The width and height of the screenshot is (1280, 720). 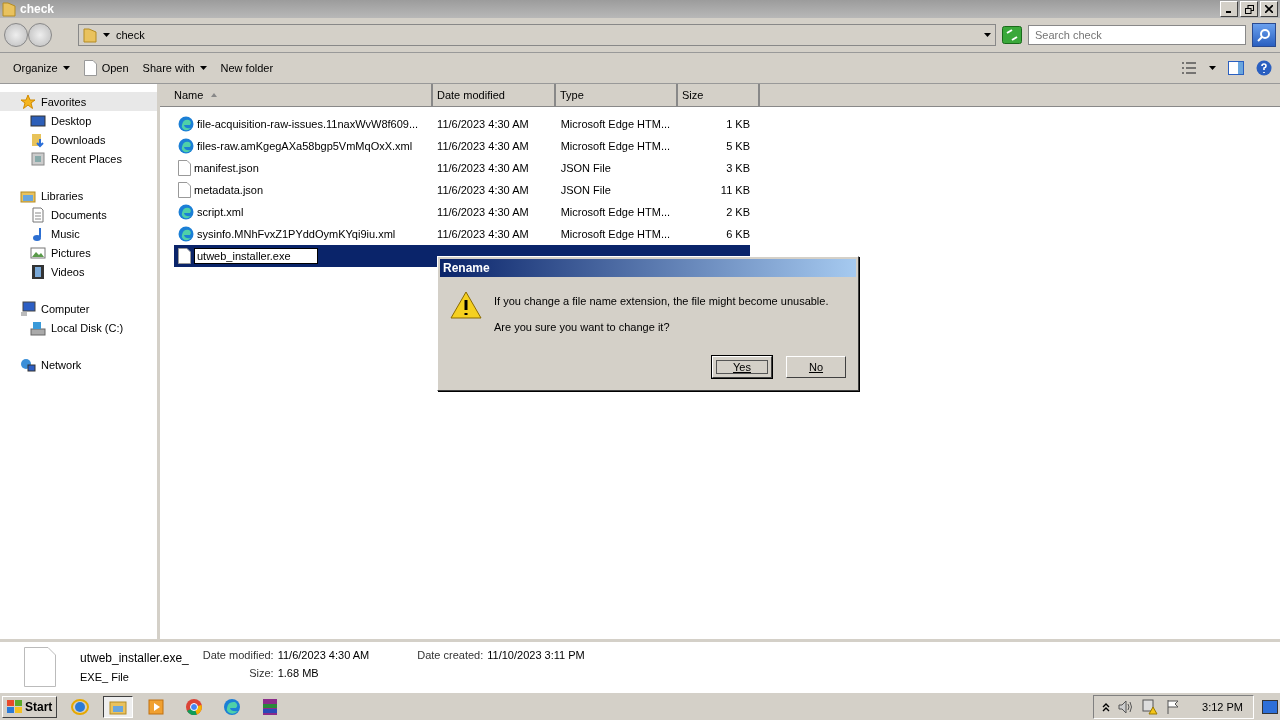 I want to click on ie-icon, so click(x=80, y=707).